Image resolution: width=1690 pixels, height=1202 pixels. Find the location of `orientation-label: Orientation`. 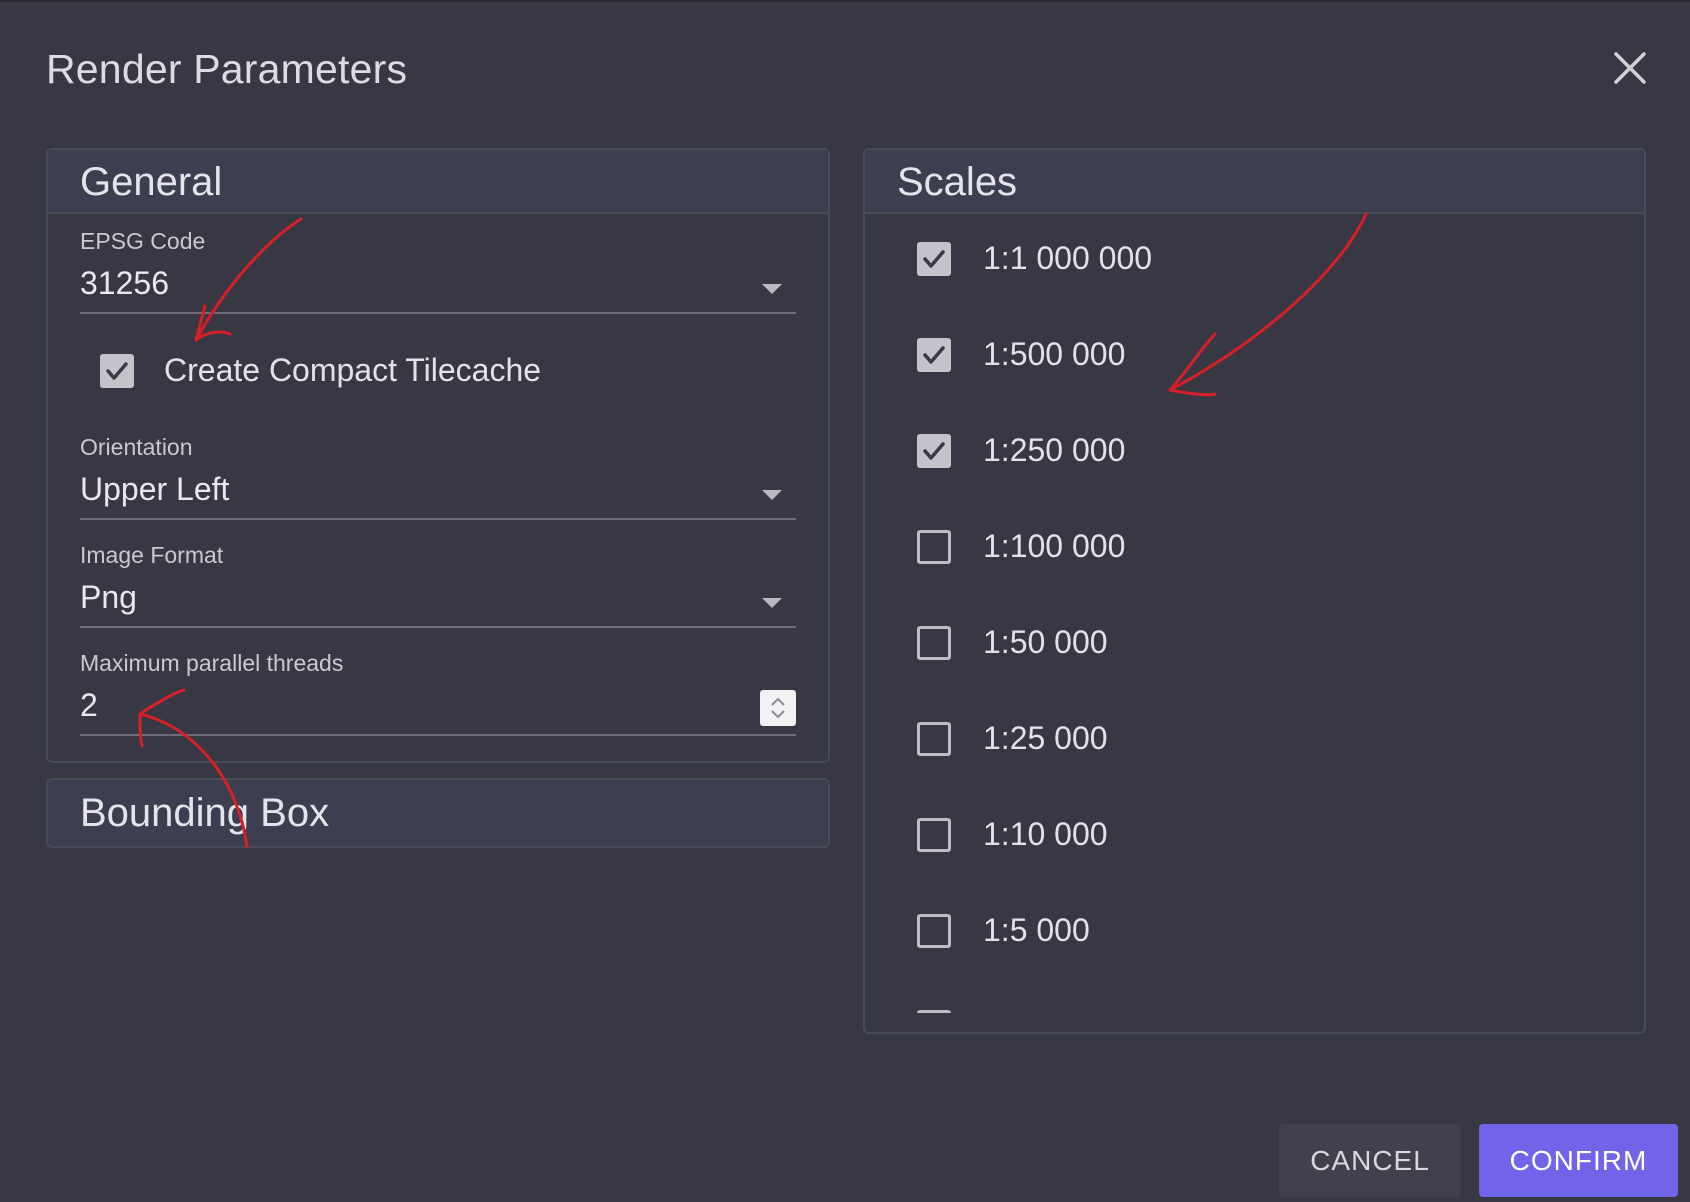

orientation-label: Orientation is located at coordinates (136, 447).